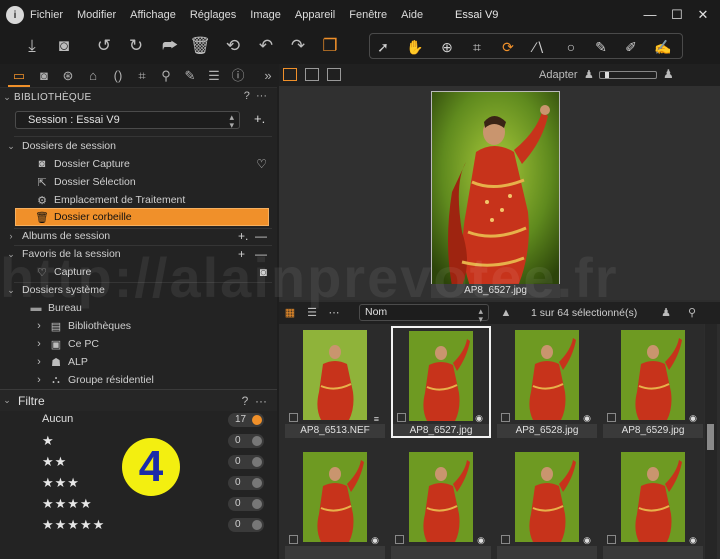 The image size is (720, 559). Describe the element at coordinates (32, 46) in the screenshot. I see `import-icon: ⤓` at that location.